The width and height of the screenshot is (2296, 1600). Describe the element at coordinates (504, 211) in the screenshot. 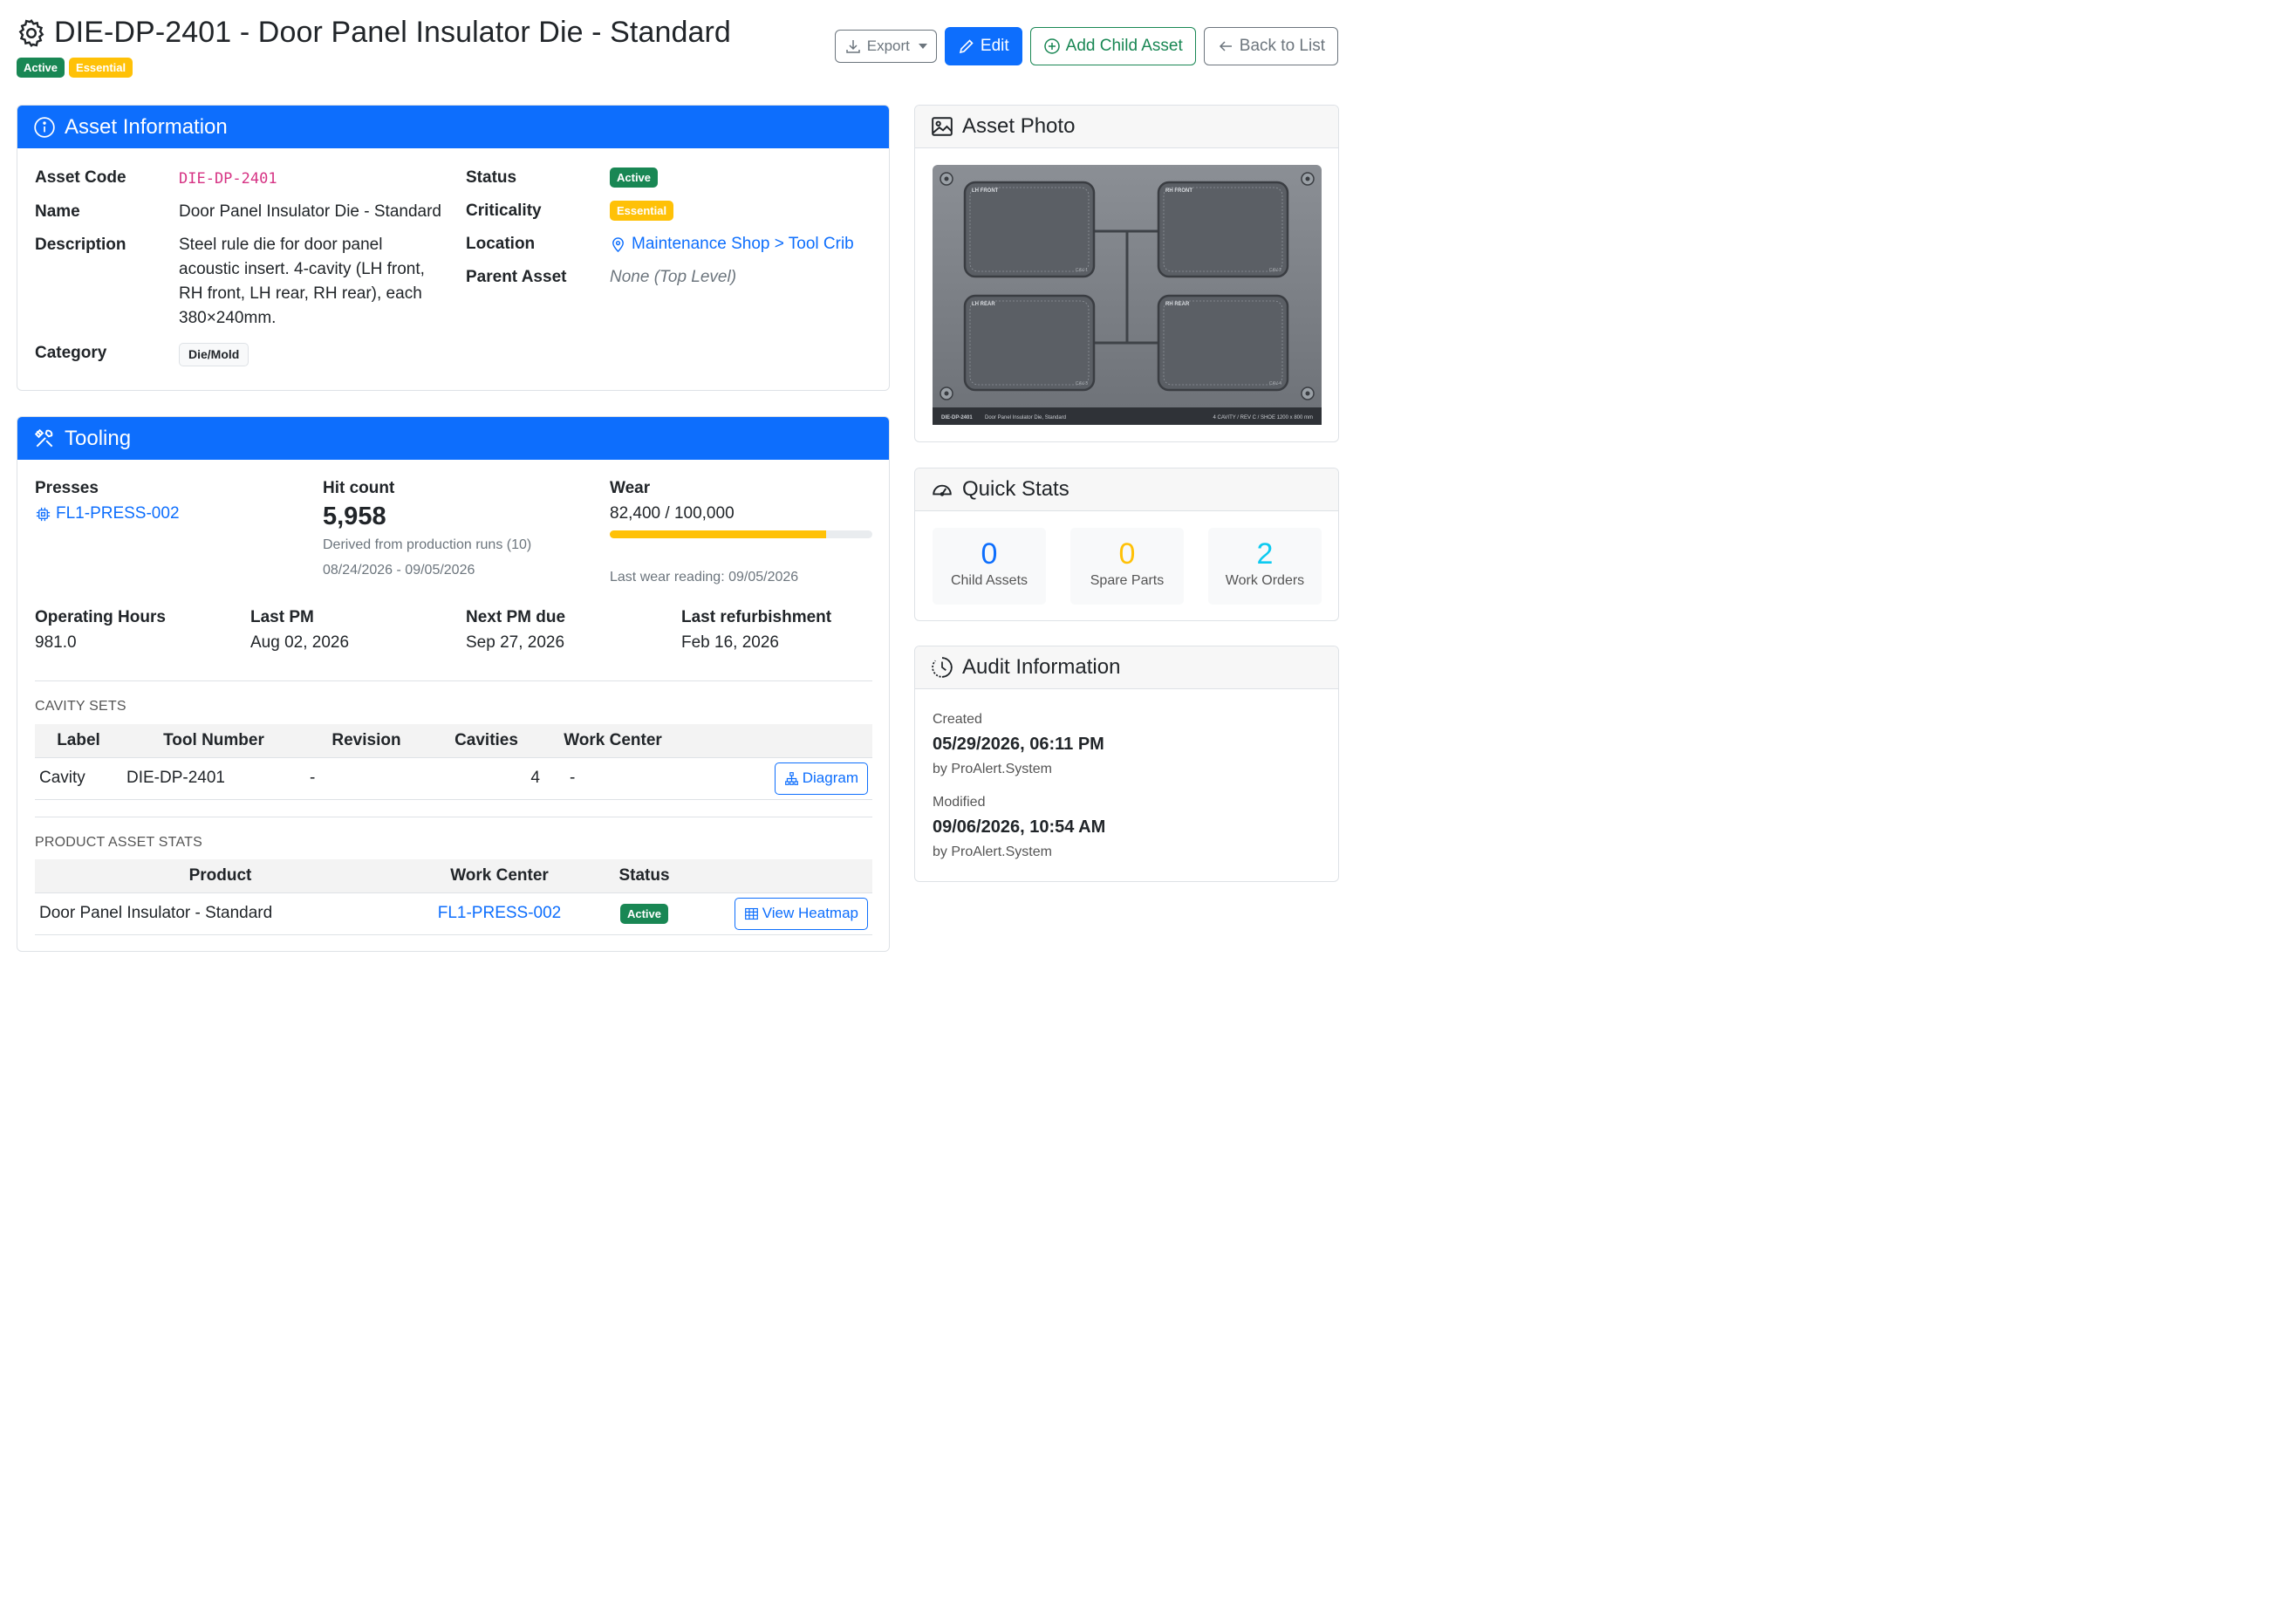

I see `criticality-label: Criticality` at that location.